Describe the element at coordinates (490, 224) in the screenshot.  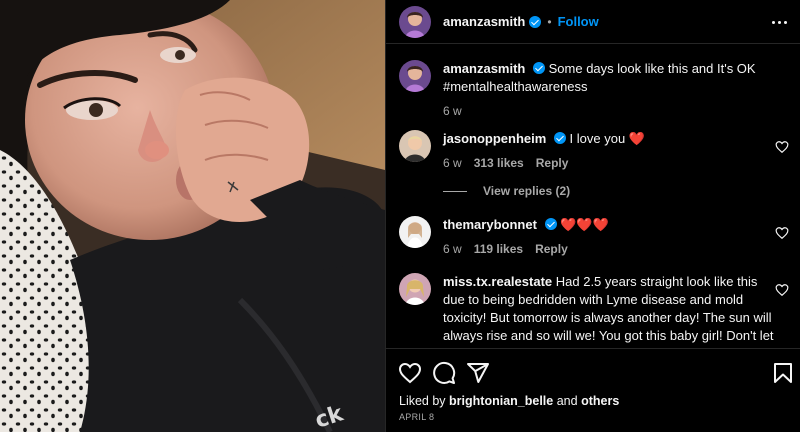
I see `comment-username: themarybonnet` at that location.